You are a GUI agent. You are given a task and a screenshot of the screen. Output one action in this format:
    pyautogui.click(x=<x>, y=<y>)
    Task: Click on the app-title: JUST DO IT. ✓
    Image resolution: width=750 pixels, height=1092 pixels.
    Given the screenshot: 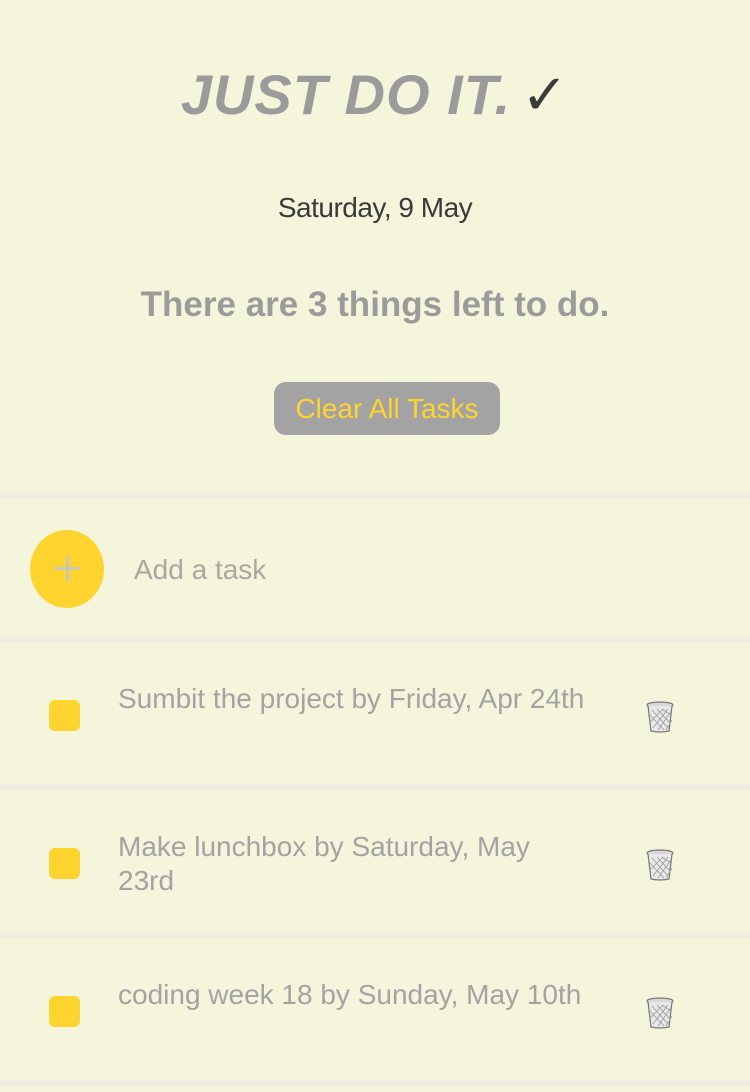 What is the action you would take?
    pyautogui.click(x=375, y=95)
    